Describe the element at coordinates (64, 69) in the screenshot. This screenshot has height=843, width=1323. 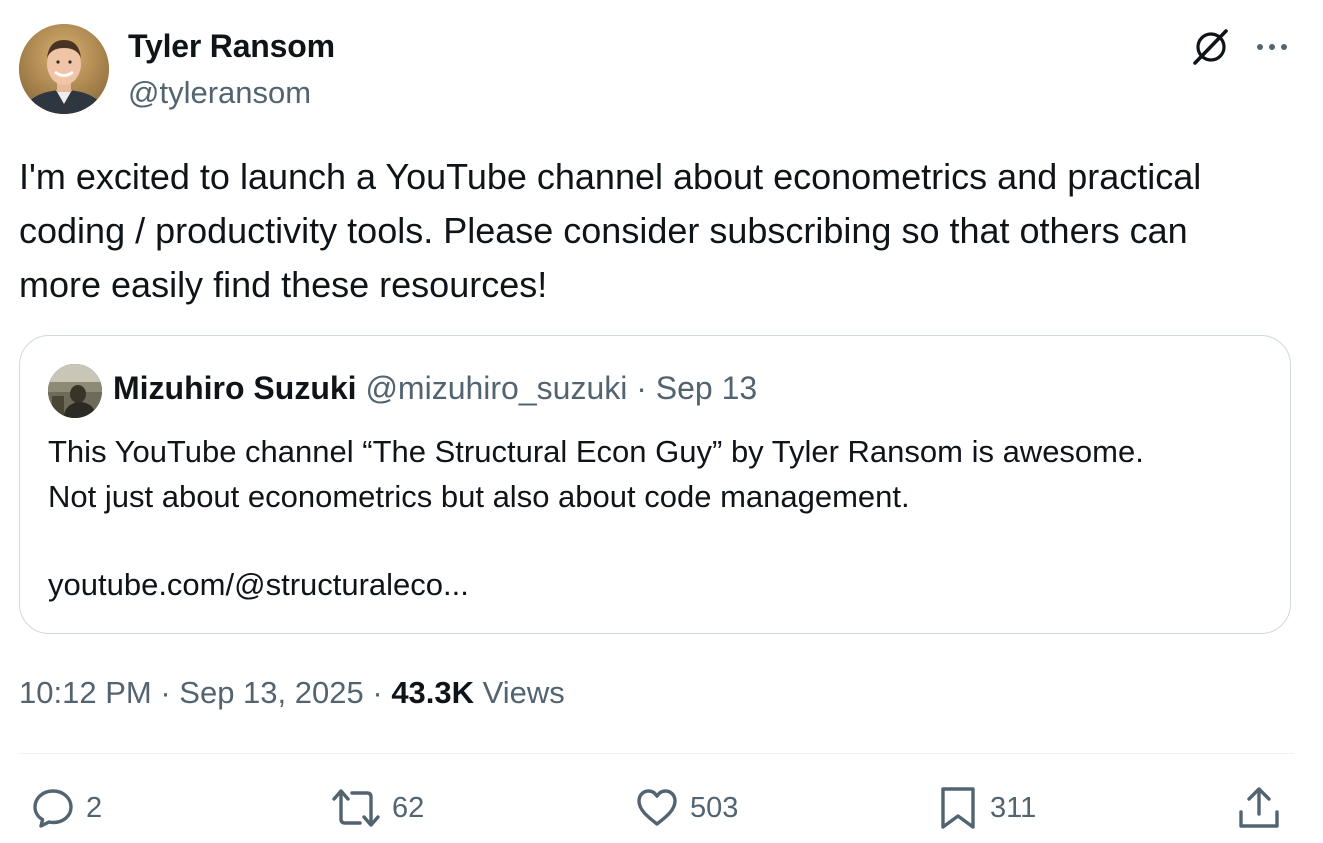
I see `author-avatar` at that location.